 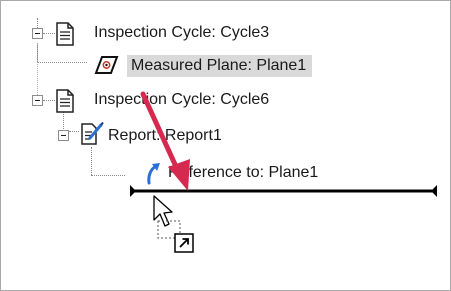 What do you see at coordinates (153, 174) in the screenshot?
I see `reference-arrow-icon` at bounding box center [153, 174].